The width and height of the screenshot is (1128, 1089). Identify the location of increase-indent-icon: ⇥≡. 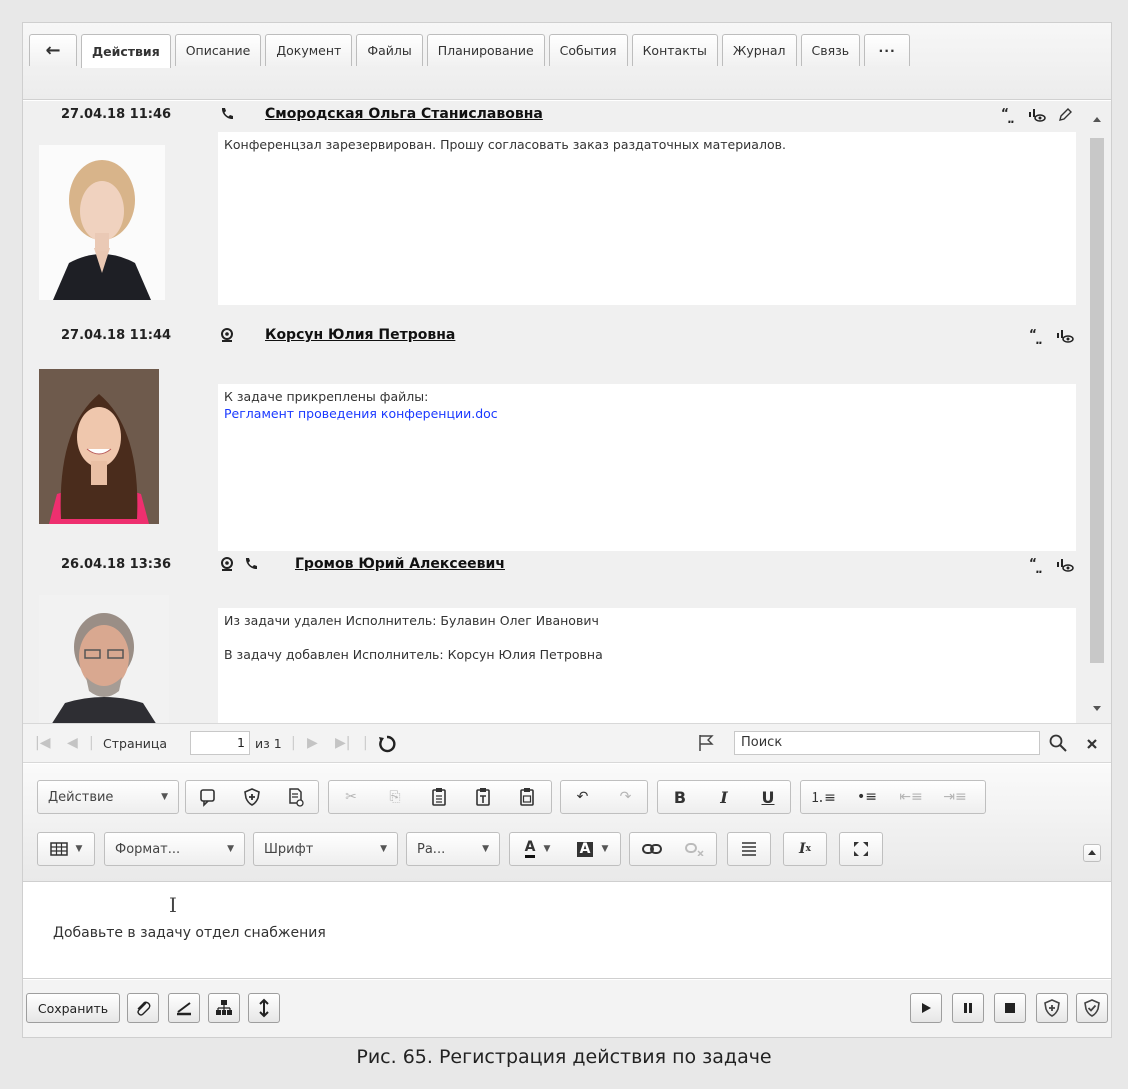
(955, 797).